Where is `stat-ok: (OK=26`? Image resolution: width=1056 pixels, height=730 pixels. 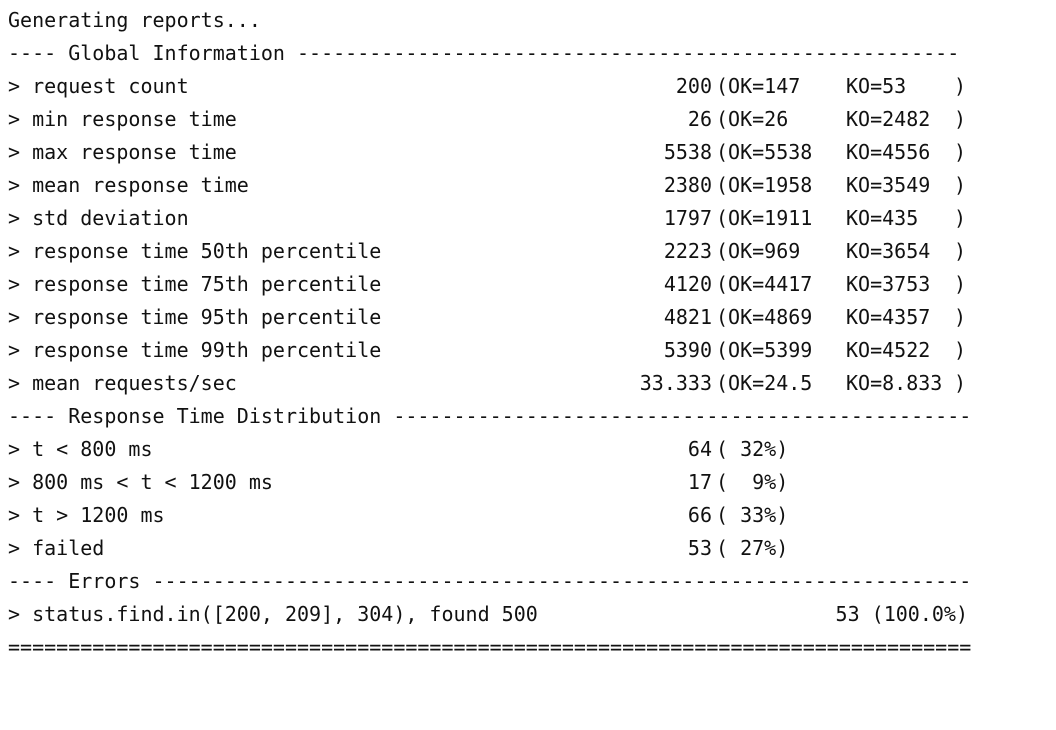
stat-ok: (OK=26 is located at coordinates (752, 119).